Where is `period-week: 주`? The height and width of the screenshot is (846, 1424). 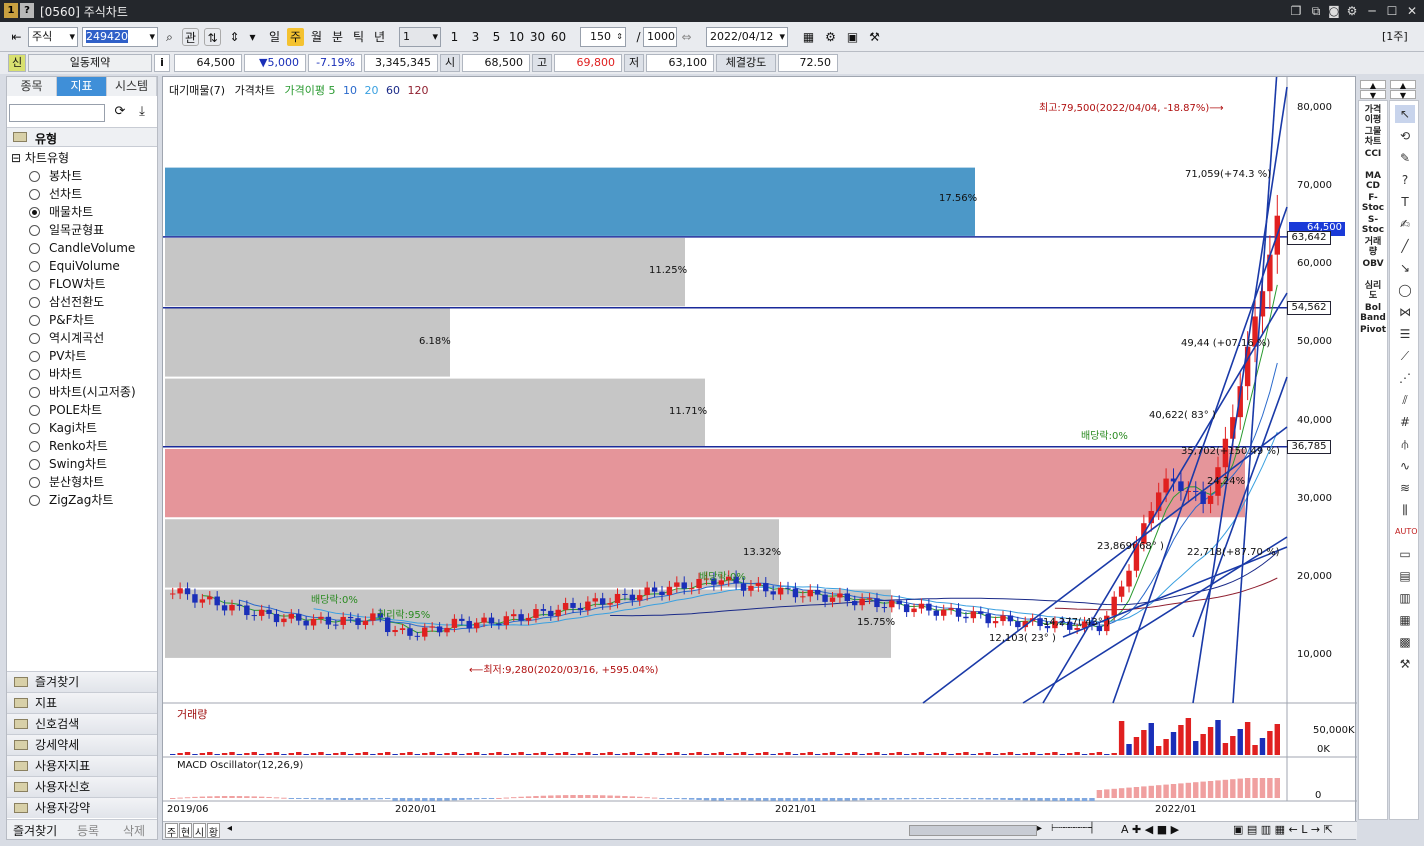 period-week: 주 is located at coordinates (295, 37).